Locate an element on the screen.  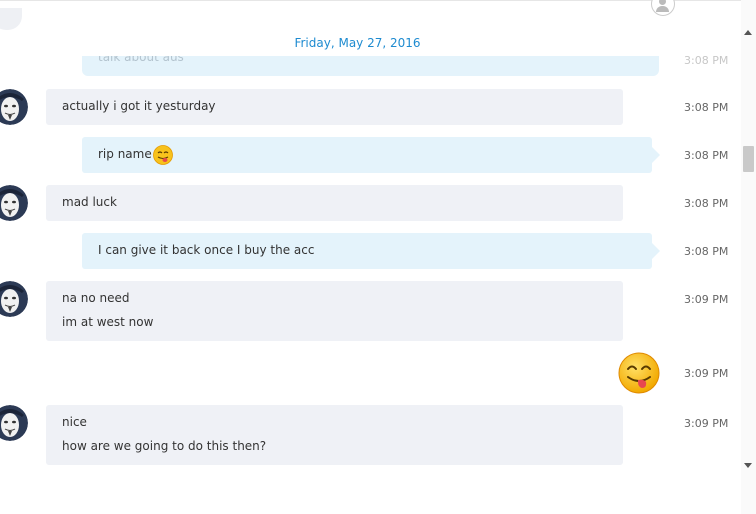
message-text: how are we going to do this then? is located at coordinates (164, 446).